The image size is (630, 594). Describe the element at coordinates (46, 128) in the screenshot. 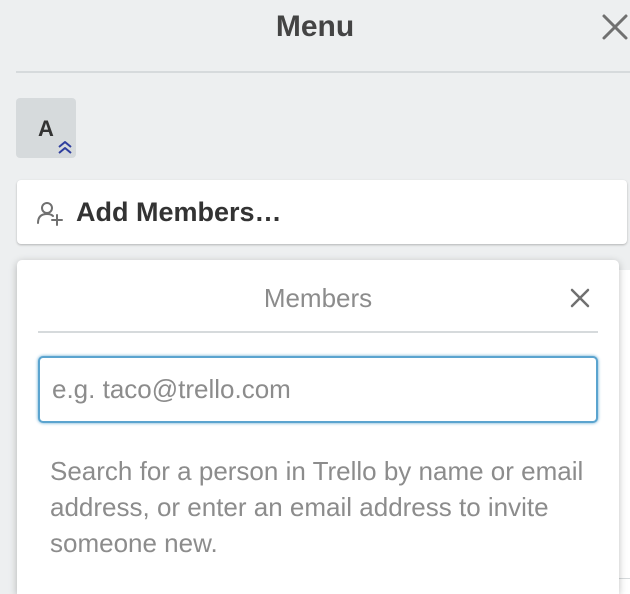

I see `member-avatar: A` at that location.